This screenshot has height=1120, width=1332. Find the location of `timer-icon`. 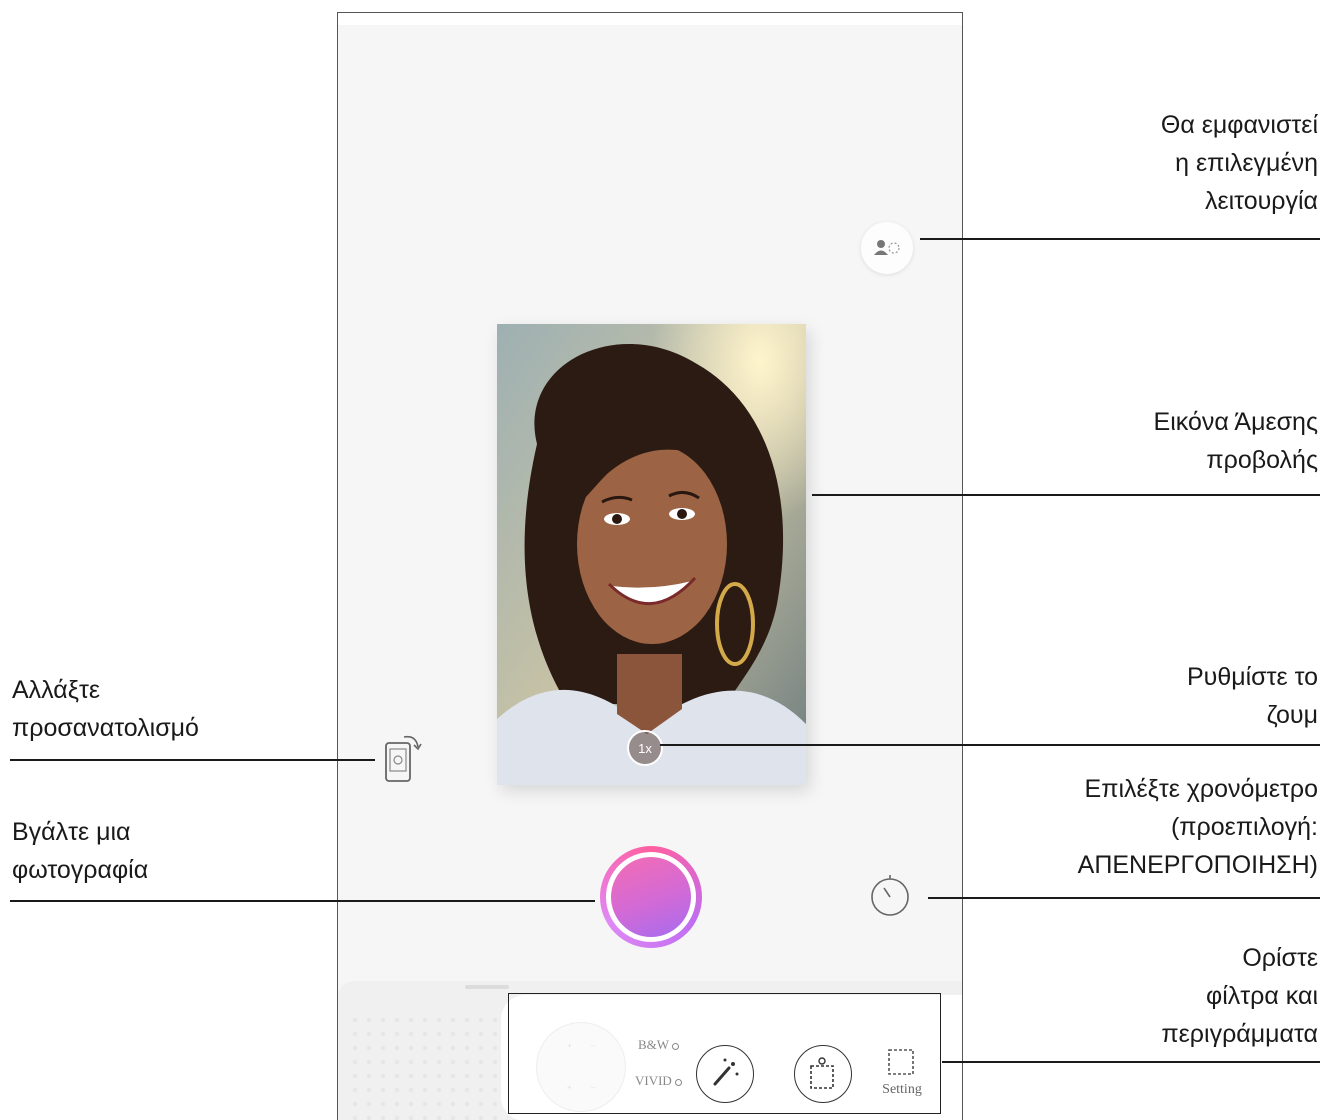

timer-icon is located at coordinates (890, 895).